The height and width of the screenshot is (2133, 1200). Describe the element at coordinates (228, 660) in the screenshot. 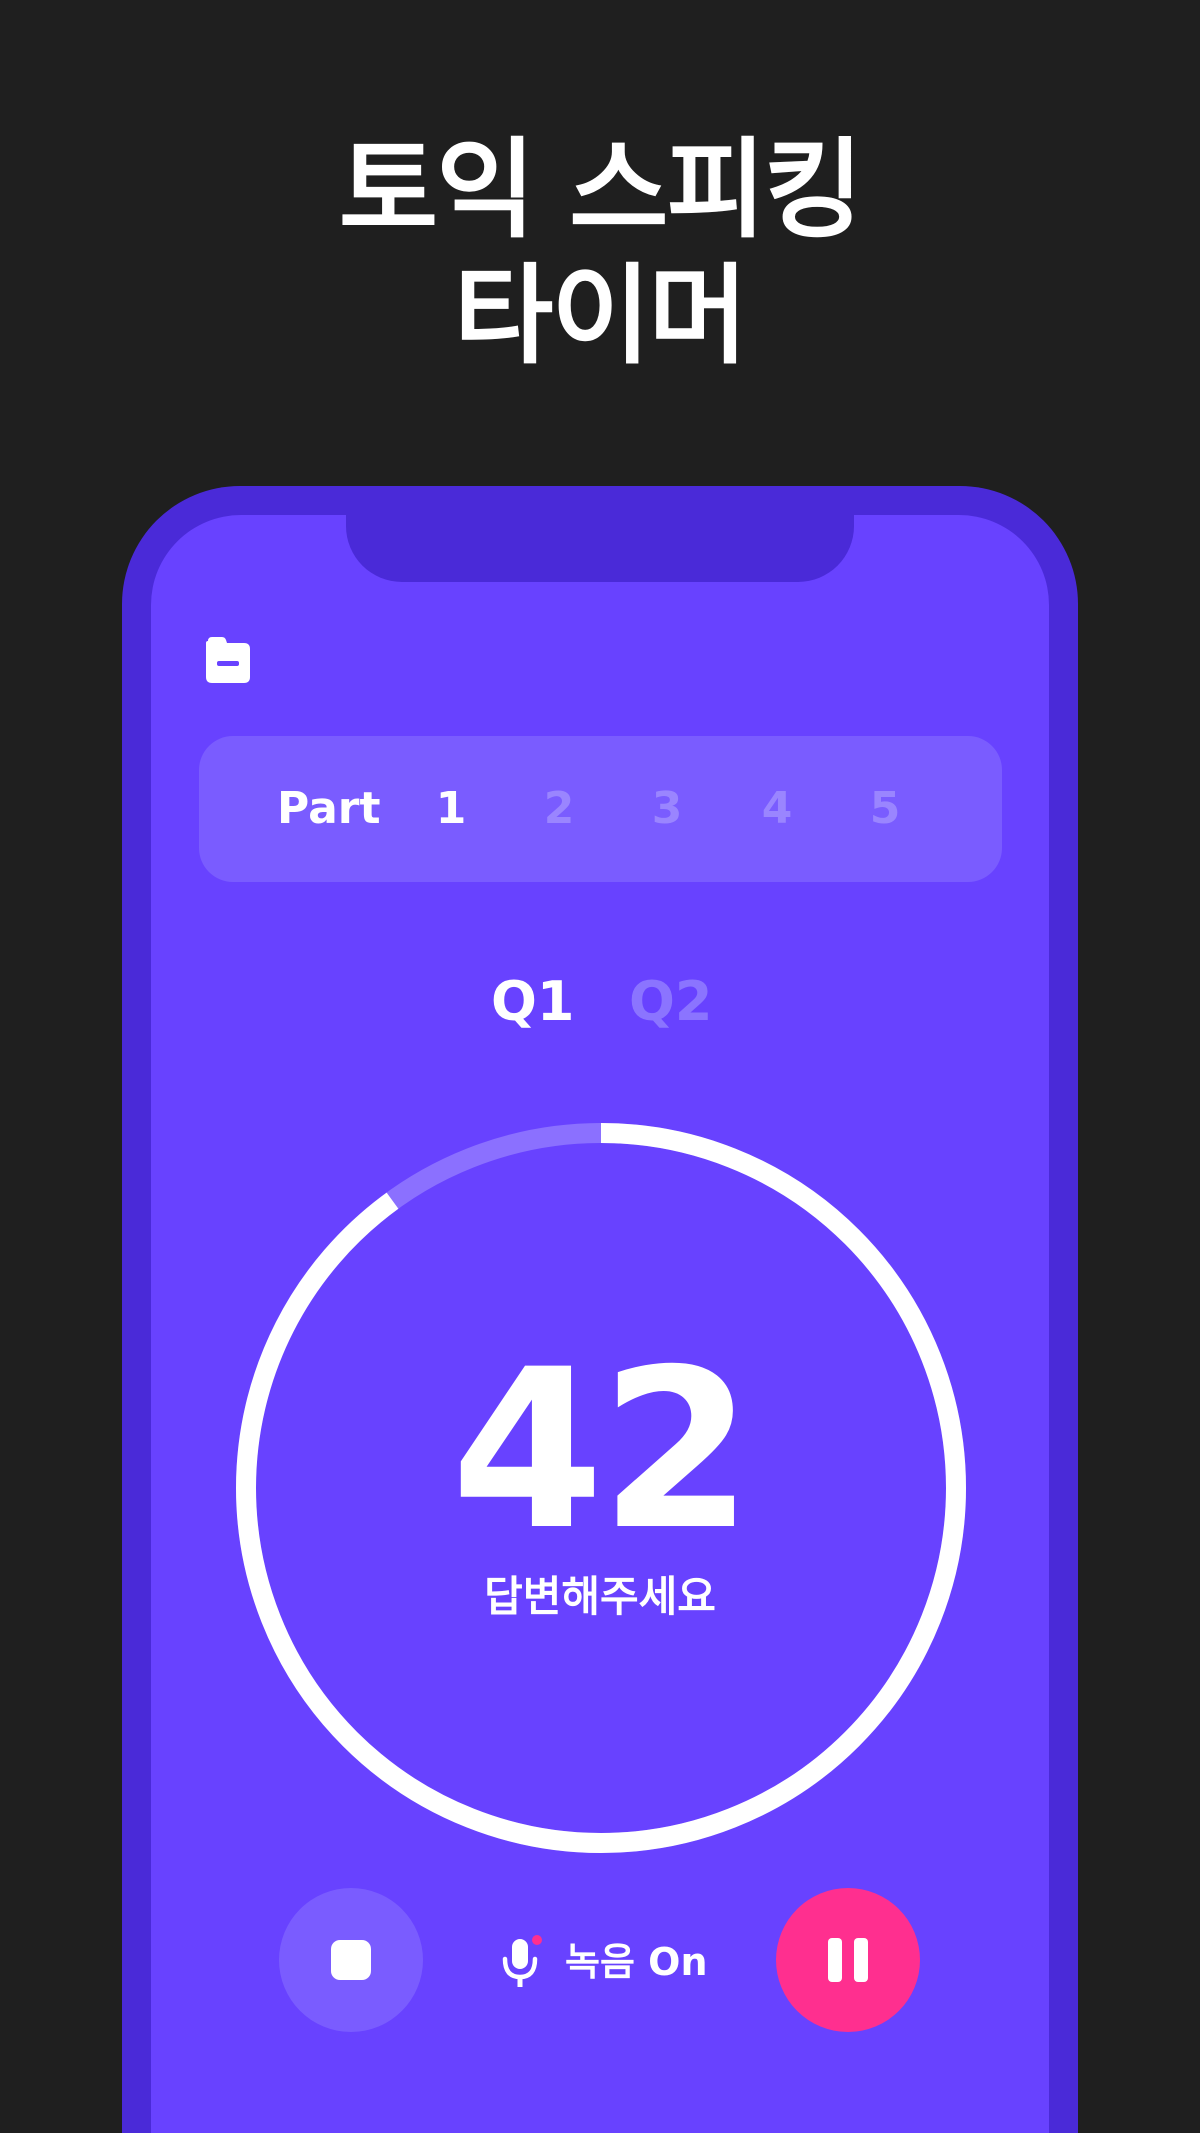

I see `folder-icon` at that location.